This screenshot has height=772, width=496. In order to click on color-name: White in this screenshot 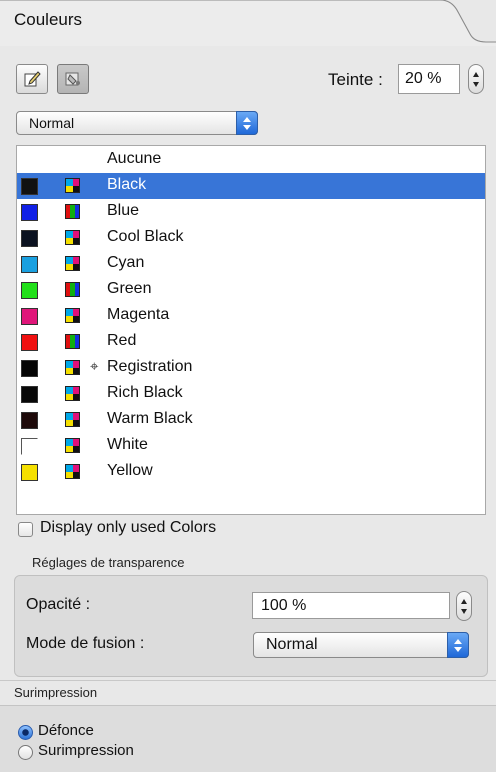, I will do `click(127, 444)`.